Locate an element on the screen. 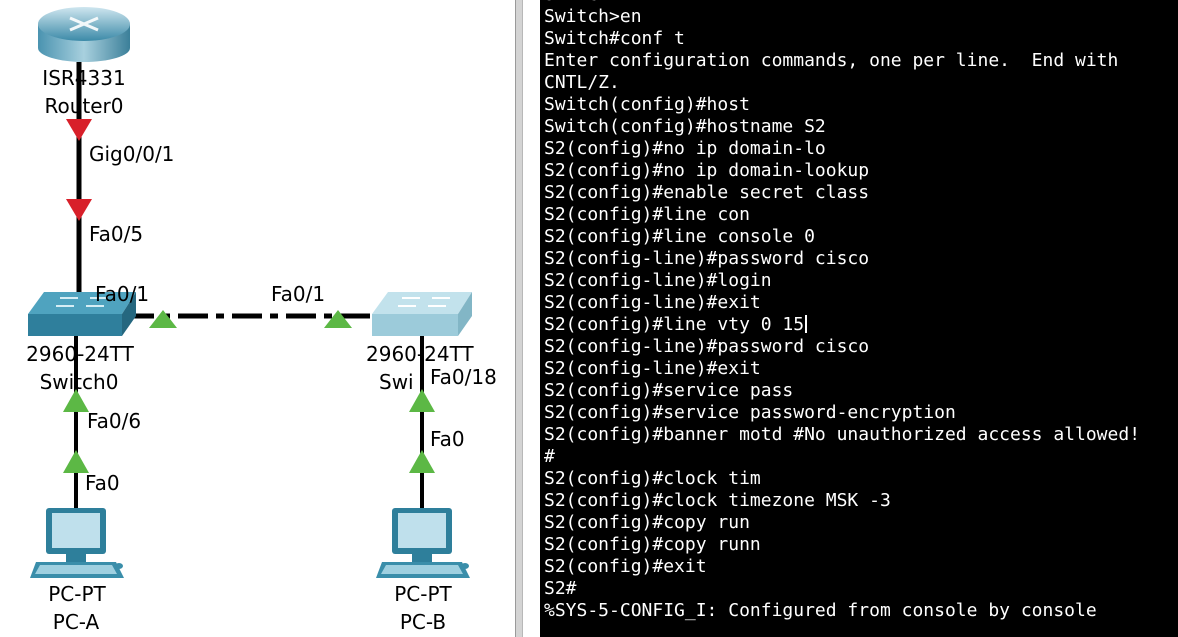  terminal-line: S2(config)#service password-encryption is located at coordinates (750, 412).